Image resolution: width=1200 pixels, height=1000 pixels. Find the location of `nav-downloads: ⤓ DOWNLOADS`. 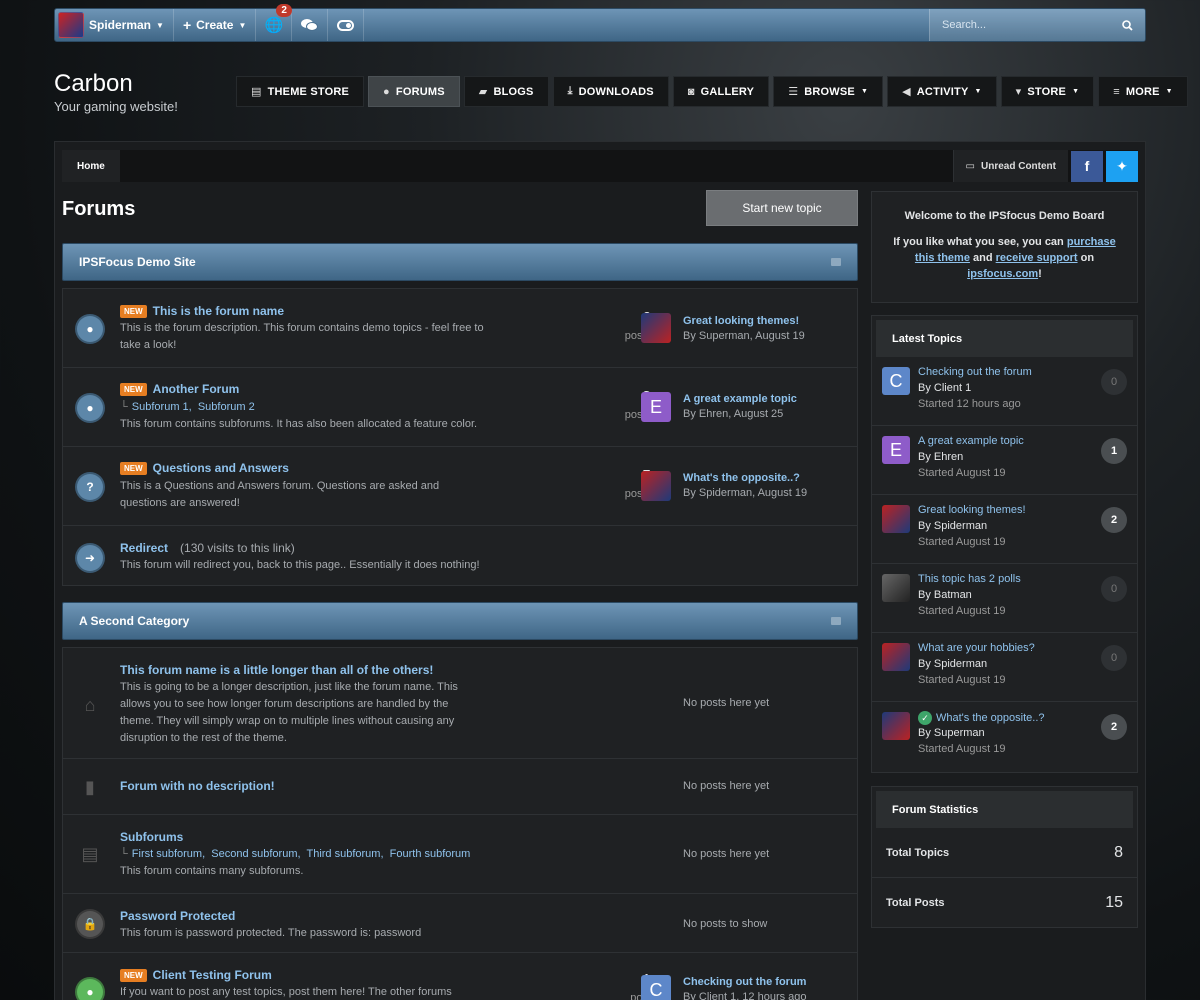

nav-downloads: ⤓ DOWNLOADS is located at coordinates (610, 91).